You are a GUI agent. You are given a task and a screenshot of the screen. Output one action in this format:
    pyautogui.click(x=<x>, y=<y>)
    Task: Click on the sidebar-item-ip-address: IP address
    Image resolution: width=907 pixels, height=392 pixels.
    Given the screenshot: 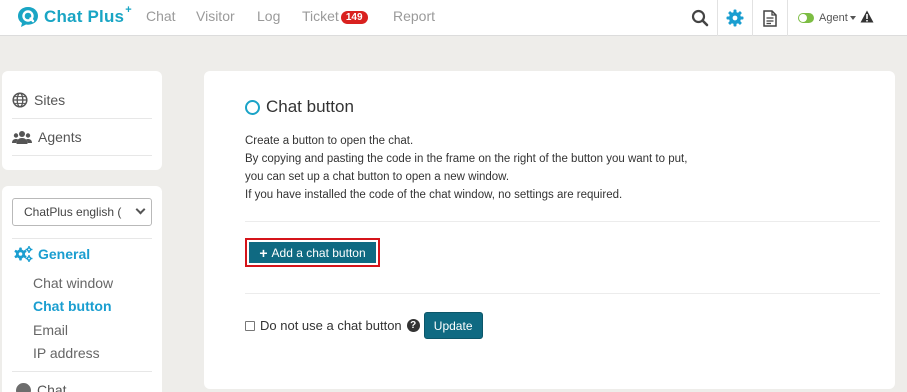 What is the action you would take?
    pyautogui.click(x=66, y=353)
    